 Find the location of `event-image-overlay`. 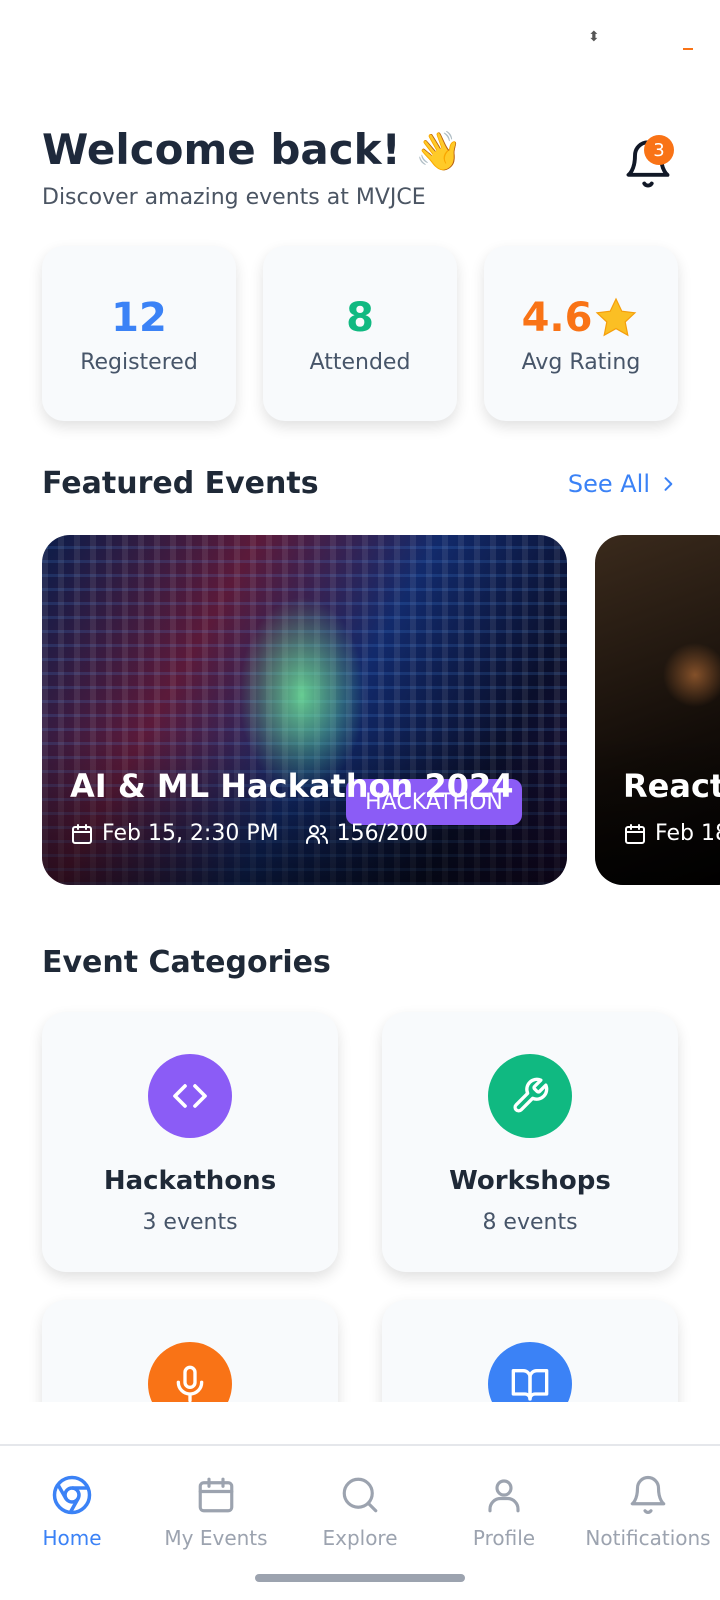

event-image-overlay is located at coordinates (657, 810).